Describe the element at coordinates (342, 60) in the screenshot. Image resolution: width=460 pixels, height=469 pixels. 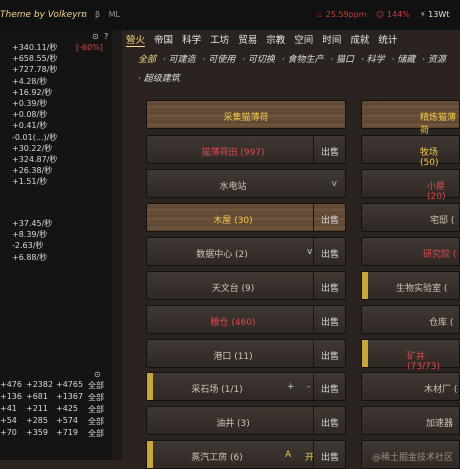
I see `filter-population: · 猫口` at that location.